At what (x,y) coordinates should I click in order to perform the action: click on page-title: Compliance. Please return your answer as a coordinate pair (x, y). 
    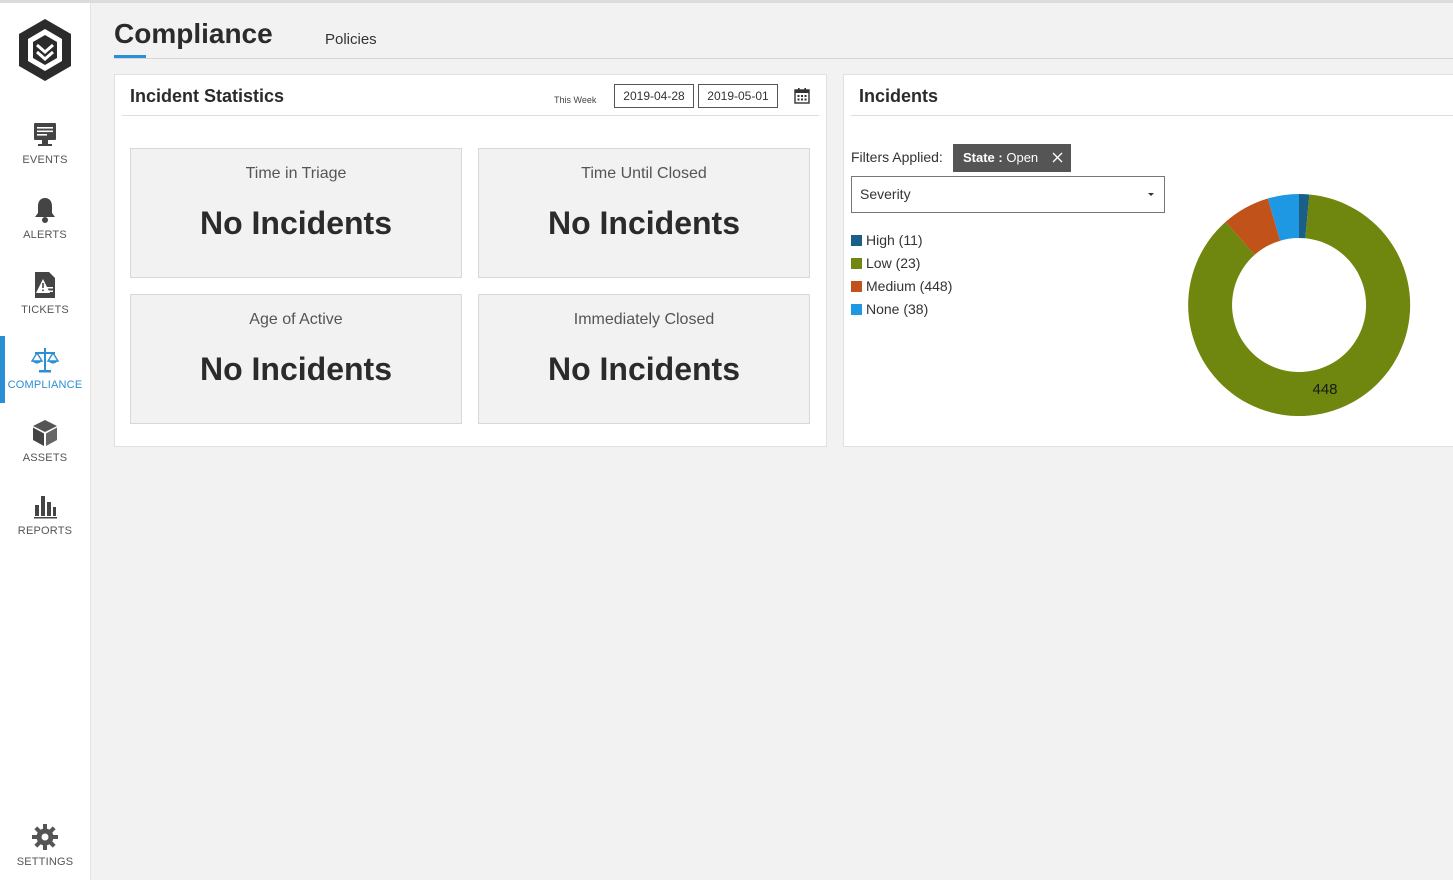
    Looking at the image, I should click on (193, 33).